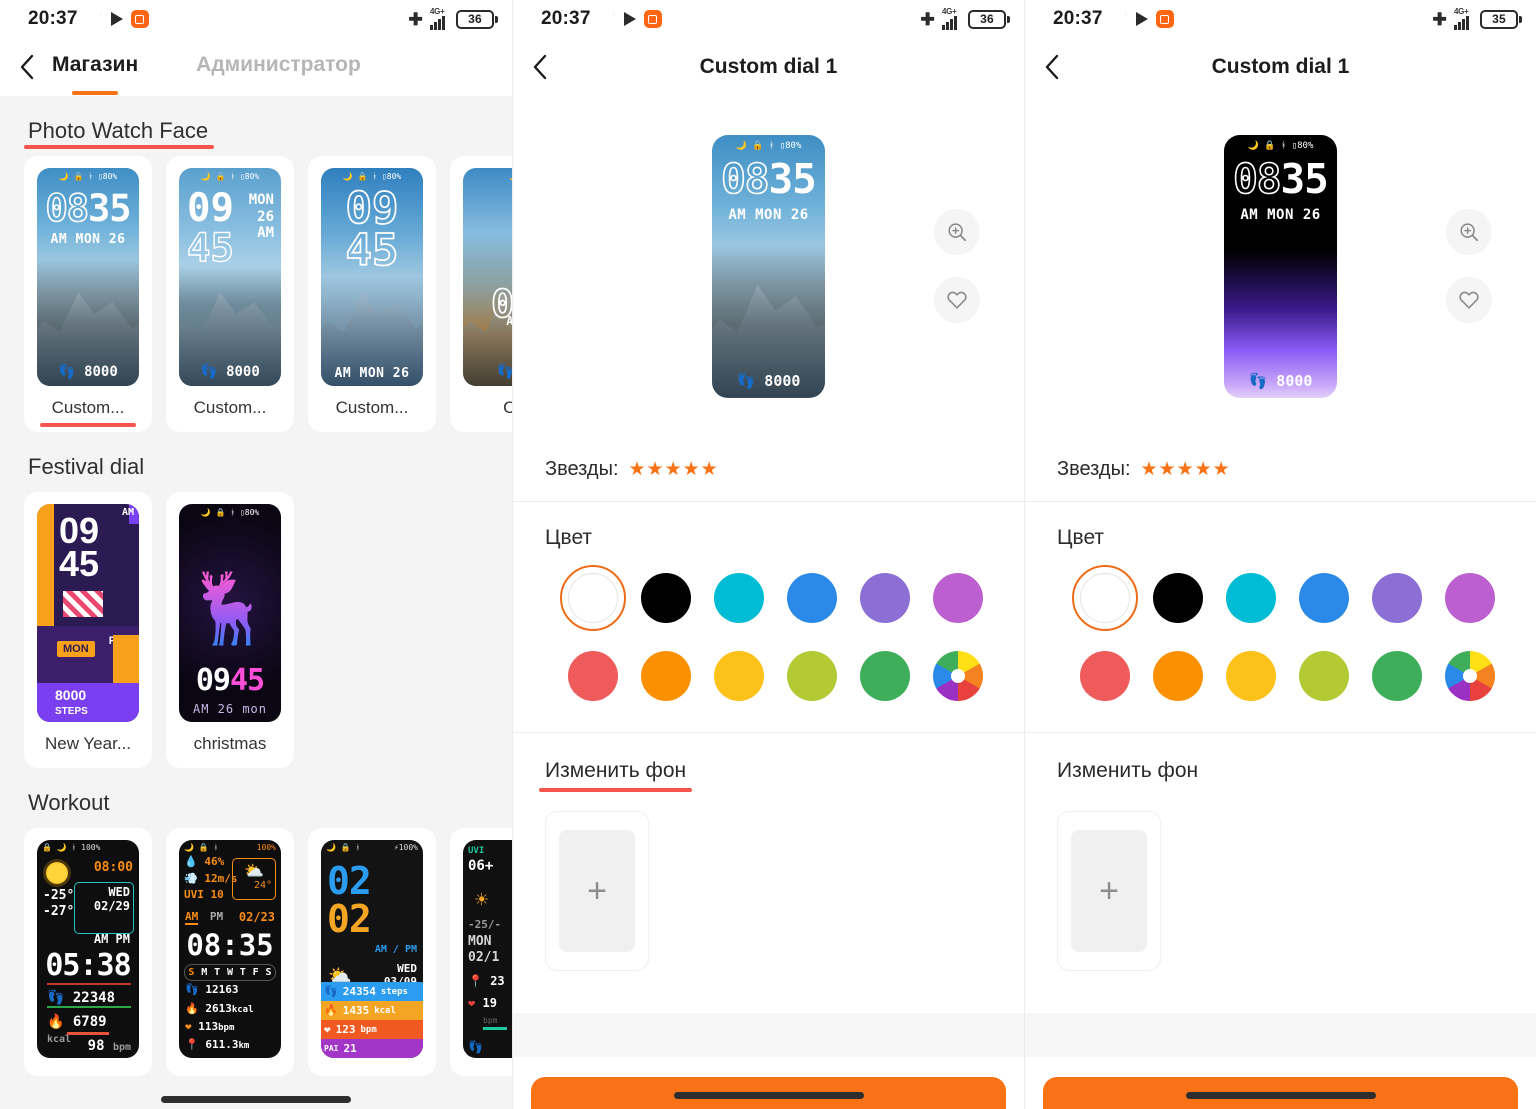  I want to click on dial-daynum: 26, so click(265, 216).